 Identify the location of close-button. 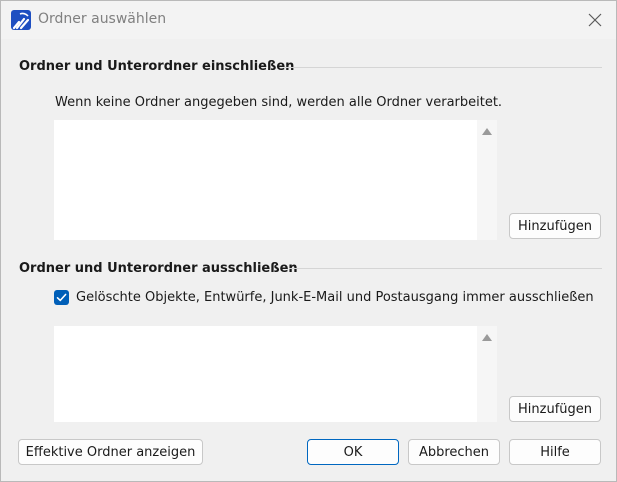
(595, 20).